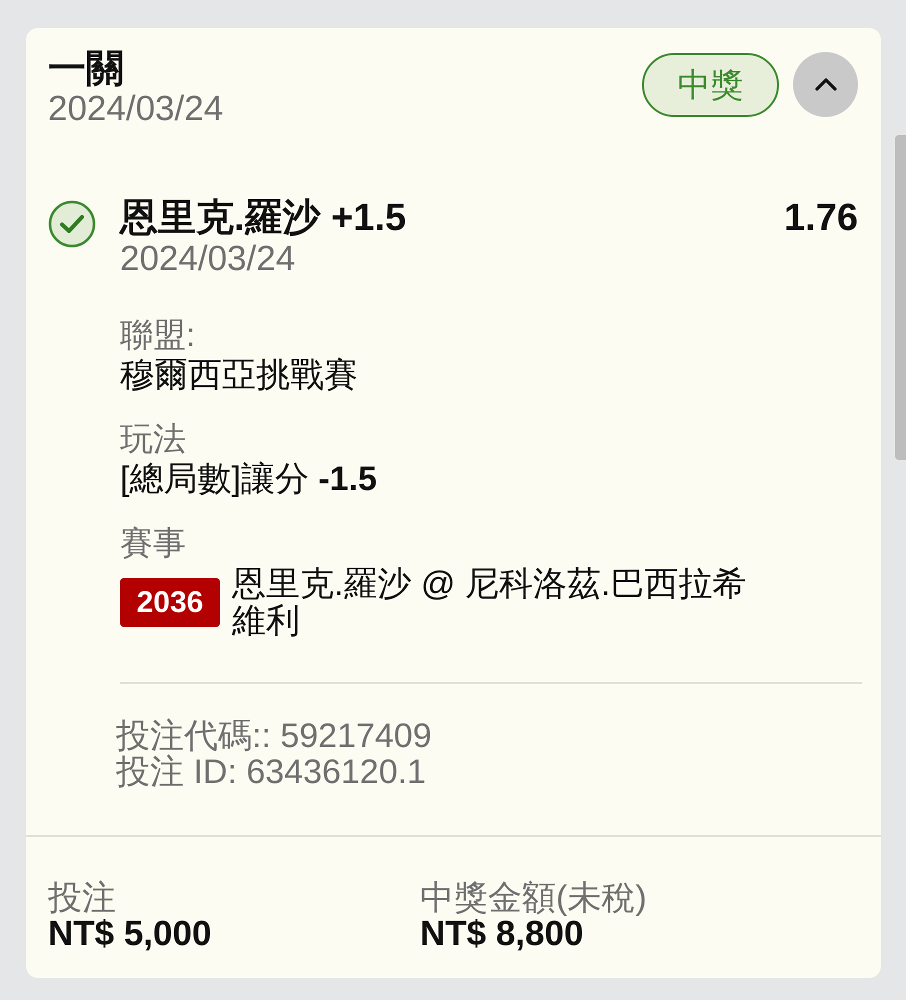  Describe the element at coordinates (490, 603) in the screenshot. I see `event-name: 恩里克.羅沙 @ 尼科洛茲.巴西拉希維利` at that location.